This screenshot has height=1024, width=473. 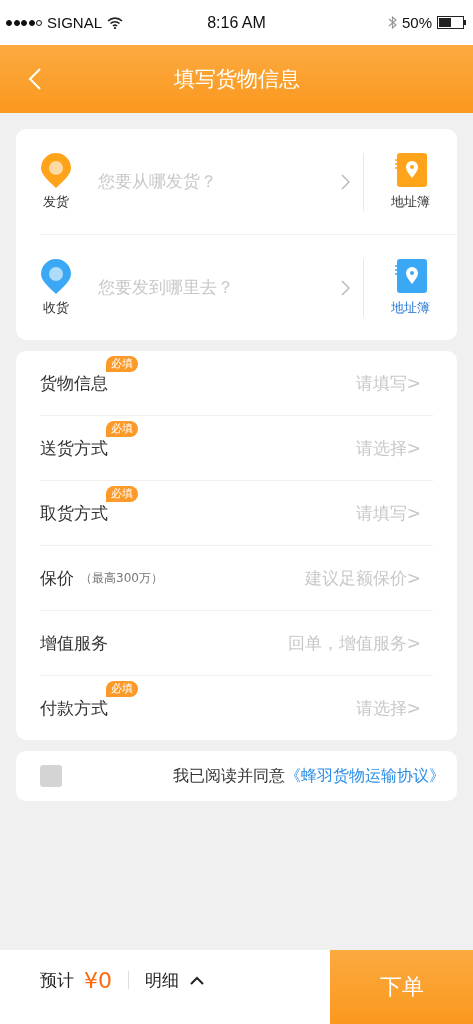 What do you see at coordinates (56, 201) in the screenshot?
I see `address-type-label: 发货` at bounding box center [56, 201].